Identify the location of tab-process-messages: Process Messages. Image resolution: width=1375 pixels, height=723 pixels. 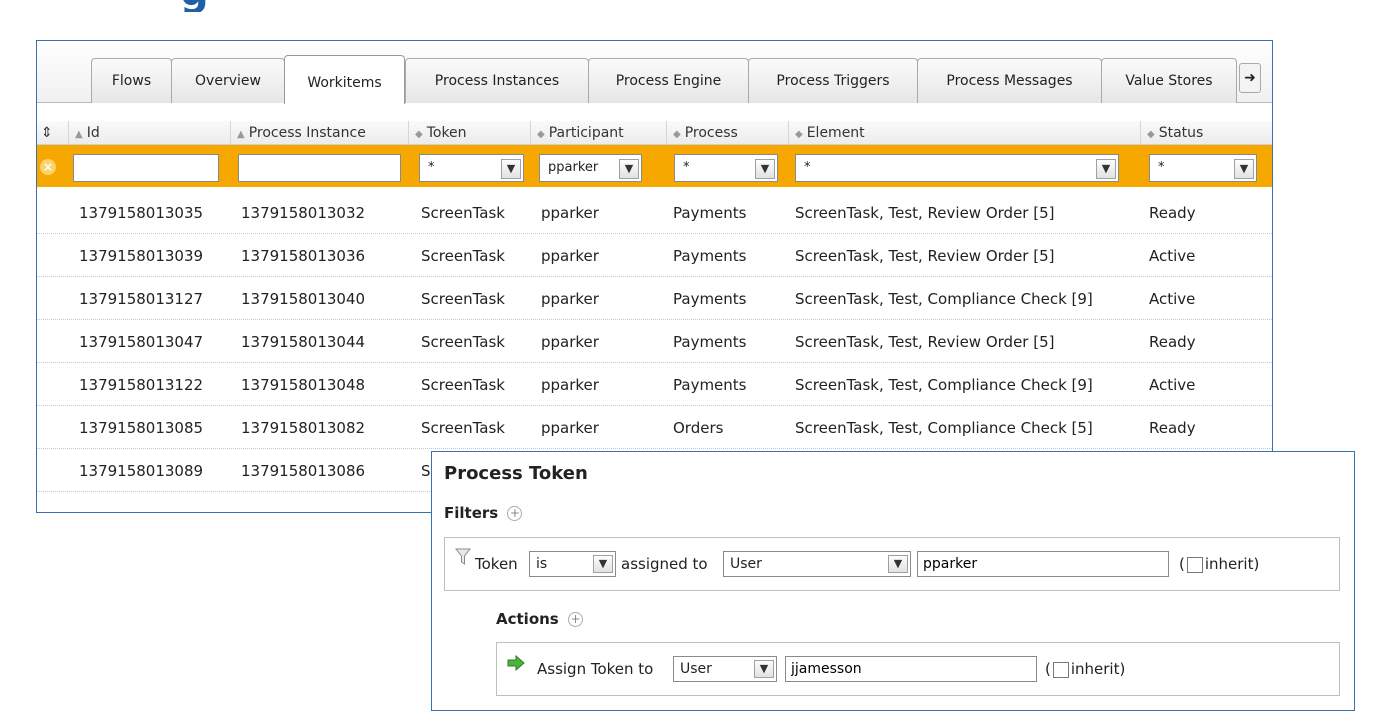
(1009, 80).